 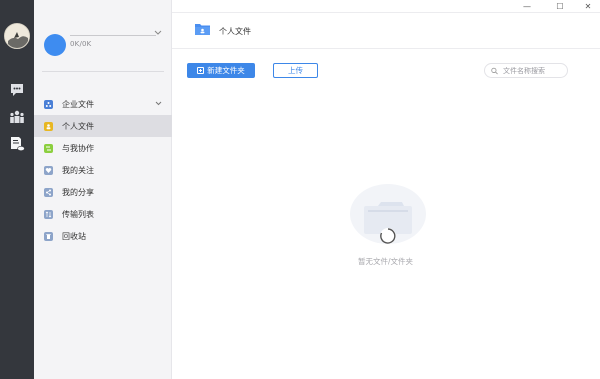 What do you see at coordinates (388, 214) in the screenshot?
I see `empty-folder-illustration` at bounding box center [388, 214].